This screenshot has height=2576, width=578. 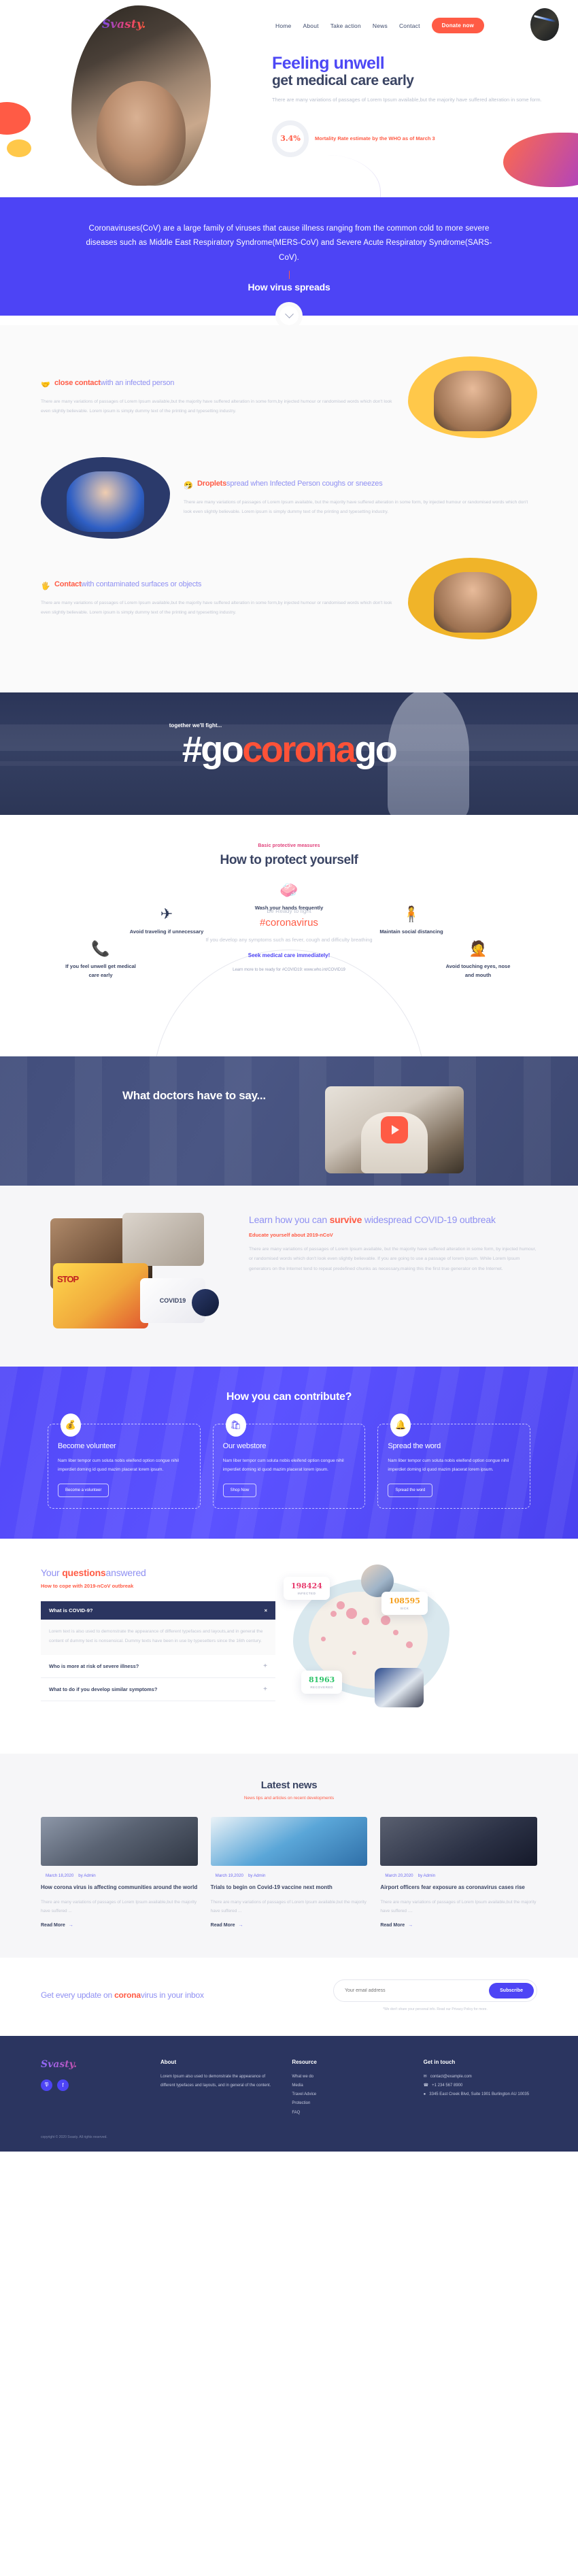 What do you see at coordinates (120, 1925) in the screenshot?
I see `read-more-link-1: Read More →` at bounding box center [120, 1925].